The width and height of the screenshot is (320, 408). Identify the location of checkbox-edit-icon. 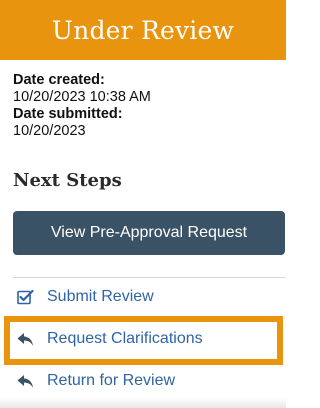
(25, 297).